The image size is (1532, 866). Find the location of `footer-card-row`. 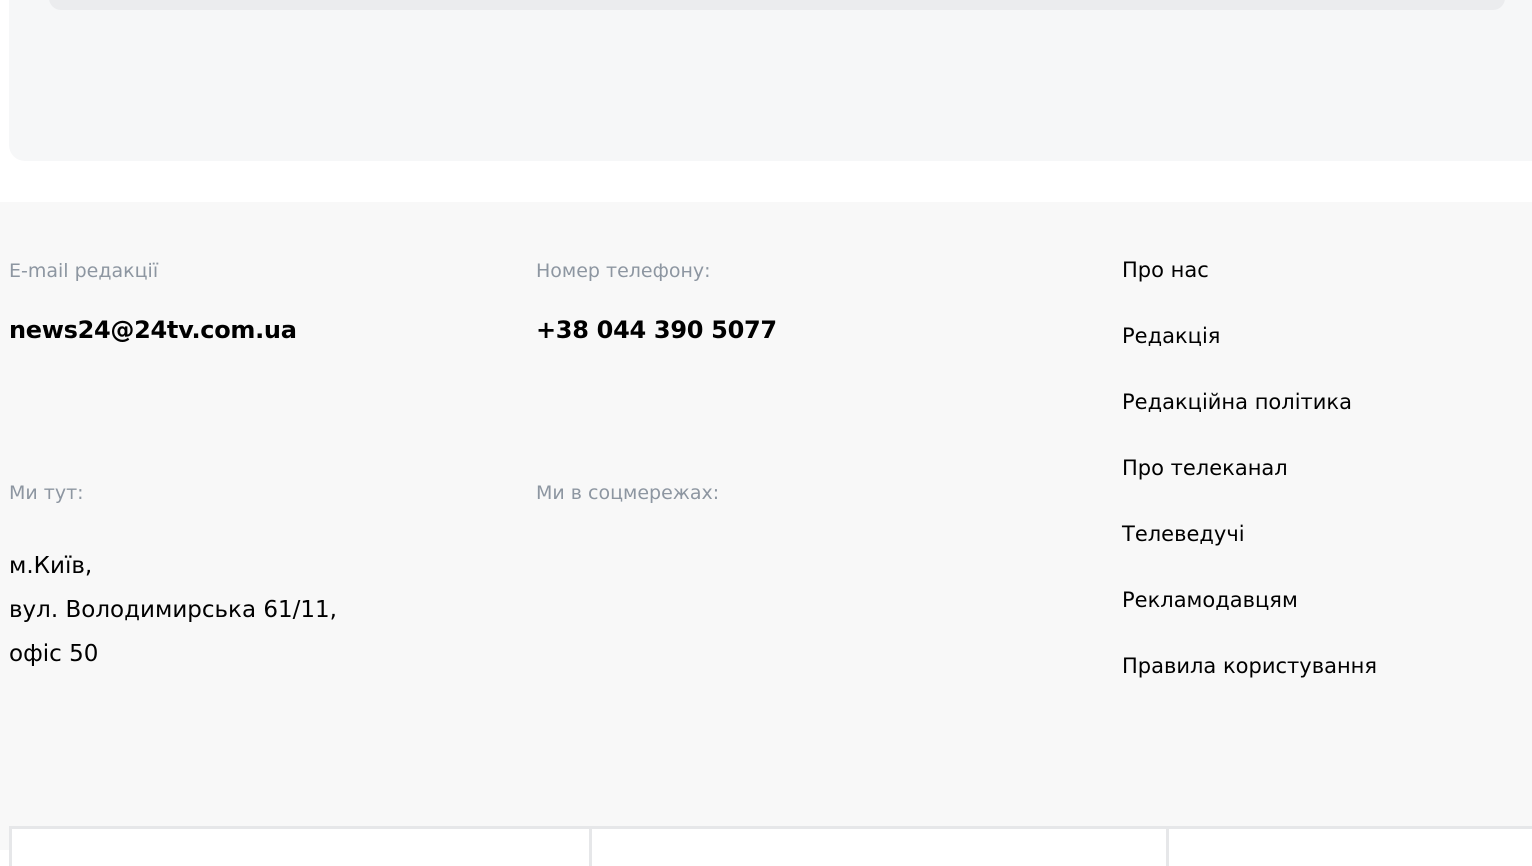

footer-card-row is located at coordinates (770, 846).